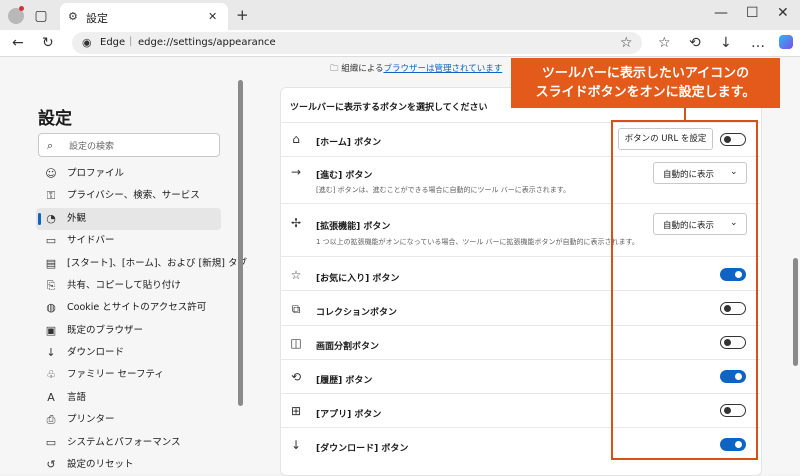 This screenshot has width=800, height=476. I want to click on family-icon: ♧, so click(51, 374).